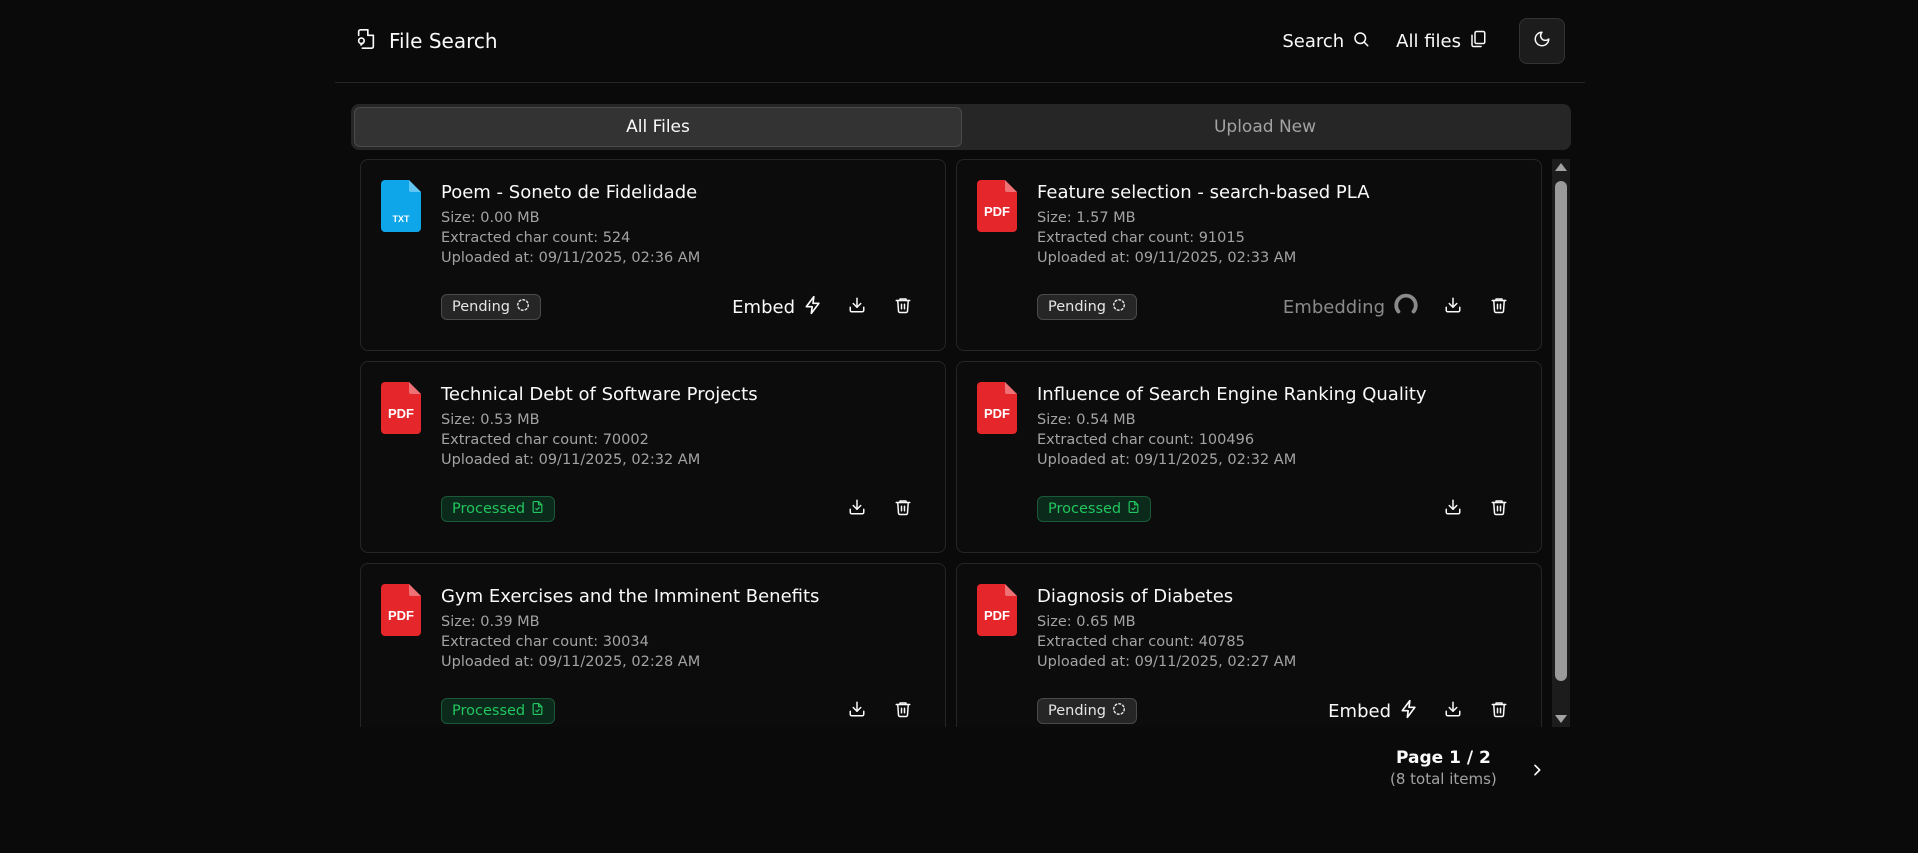  I want to click on file-size: Size: 0.00 MB, so click(490, 218).